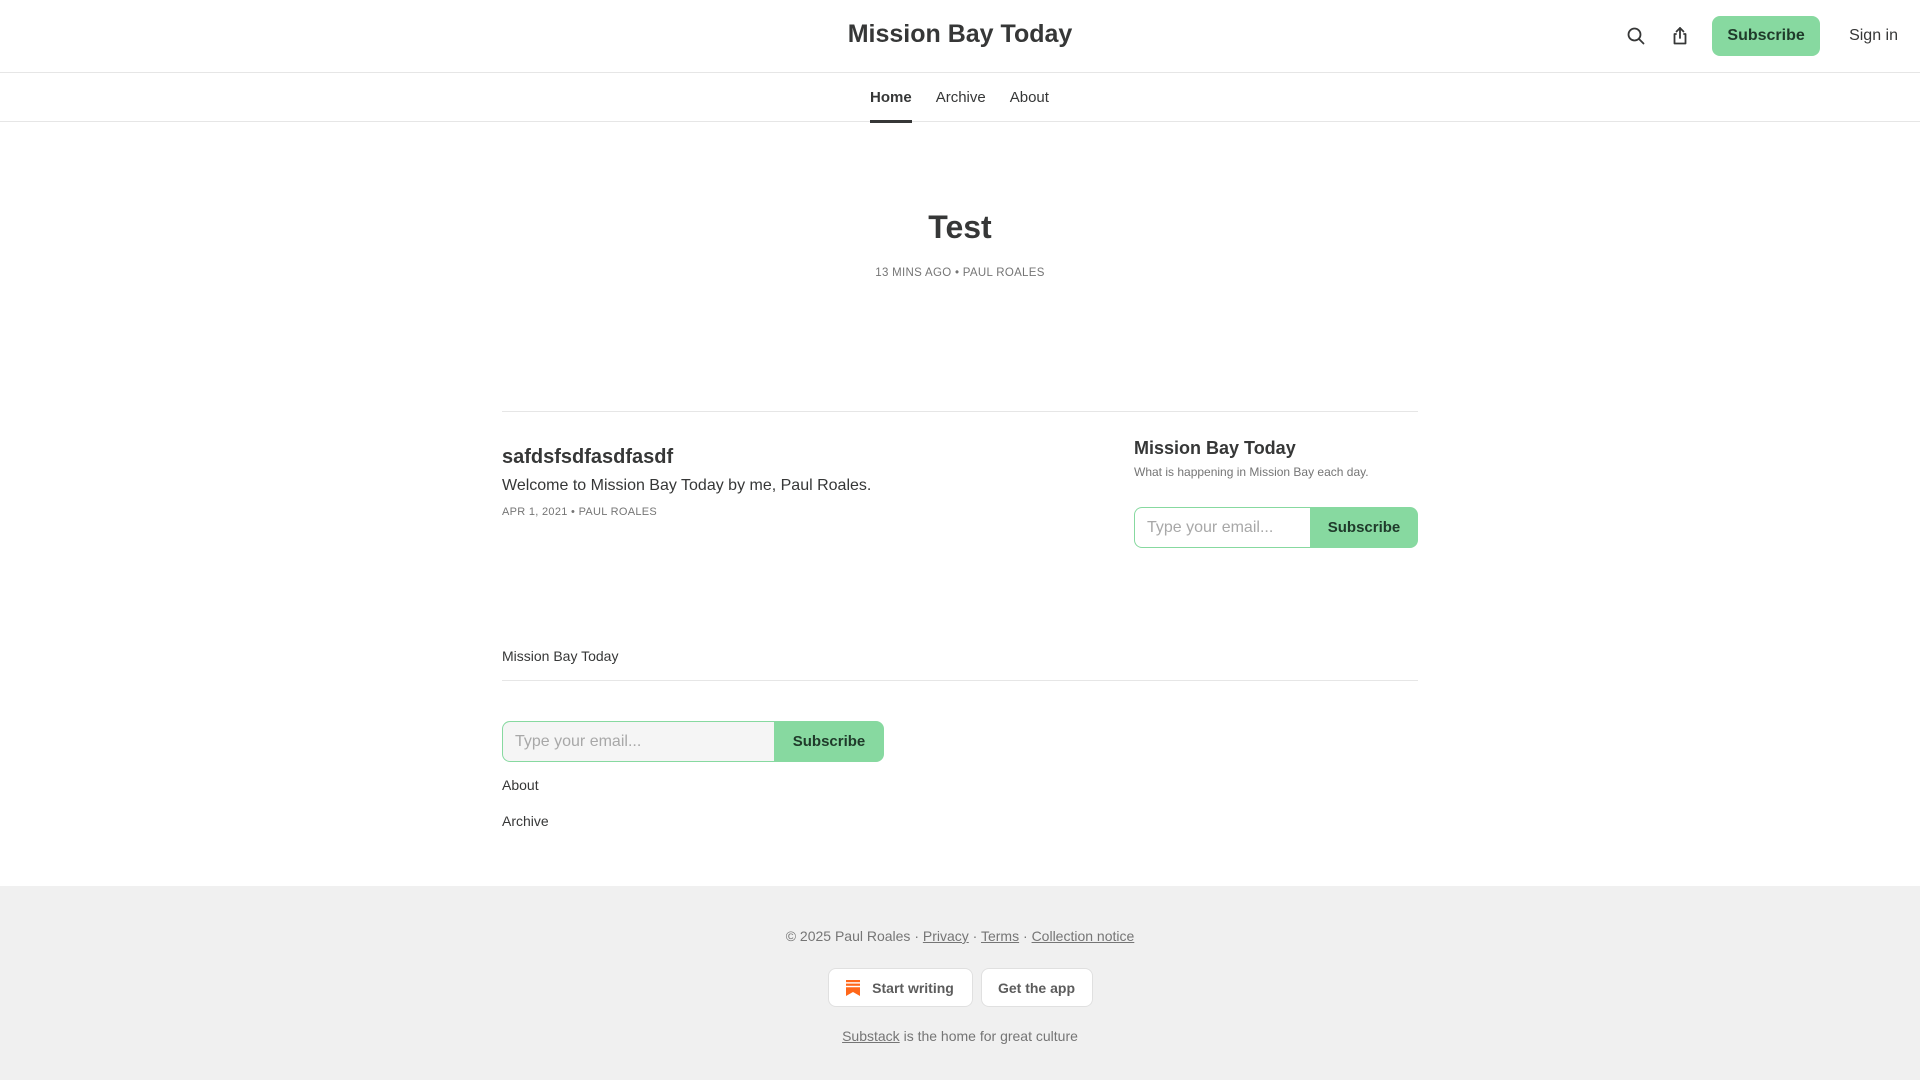 Image resolution: width=1920 pixels, height=1080 pixels. I want to click on sidebar-title: Mission Bay Today, so click(1215, 448).